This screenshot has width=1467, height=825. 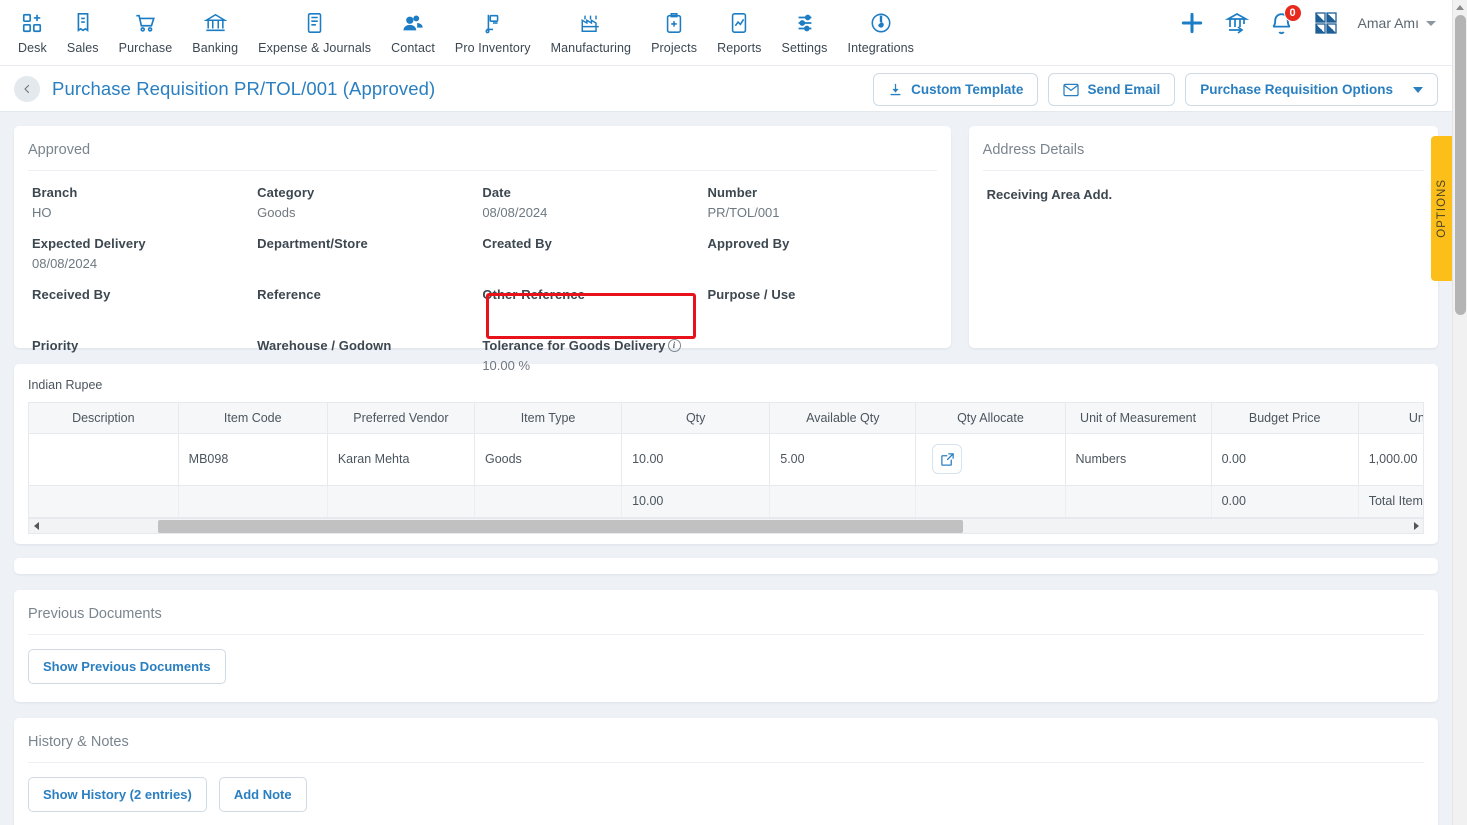 What do you see at coordinates (369, 202) in the screenshot?
I see `field-category: Category Goods` at bounding box center [369, 202].